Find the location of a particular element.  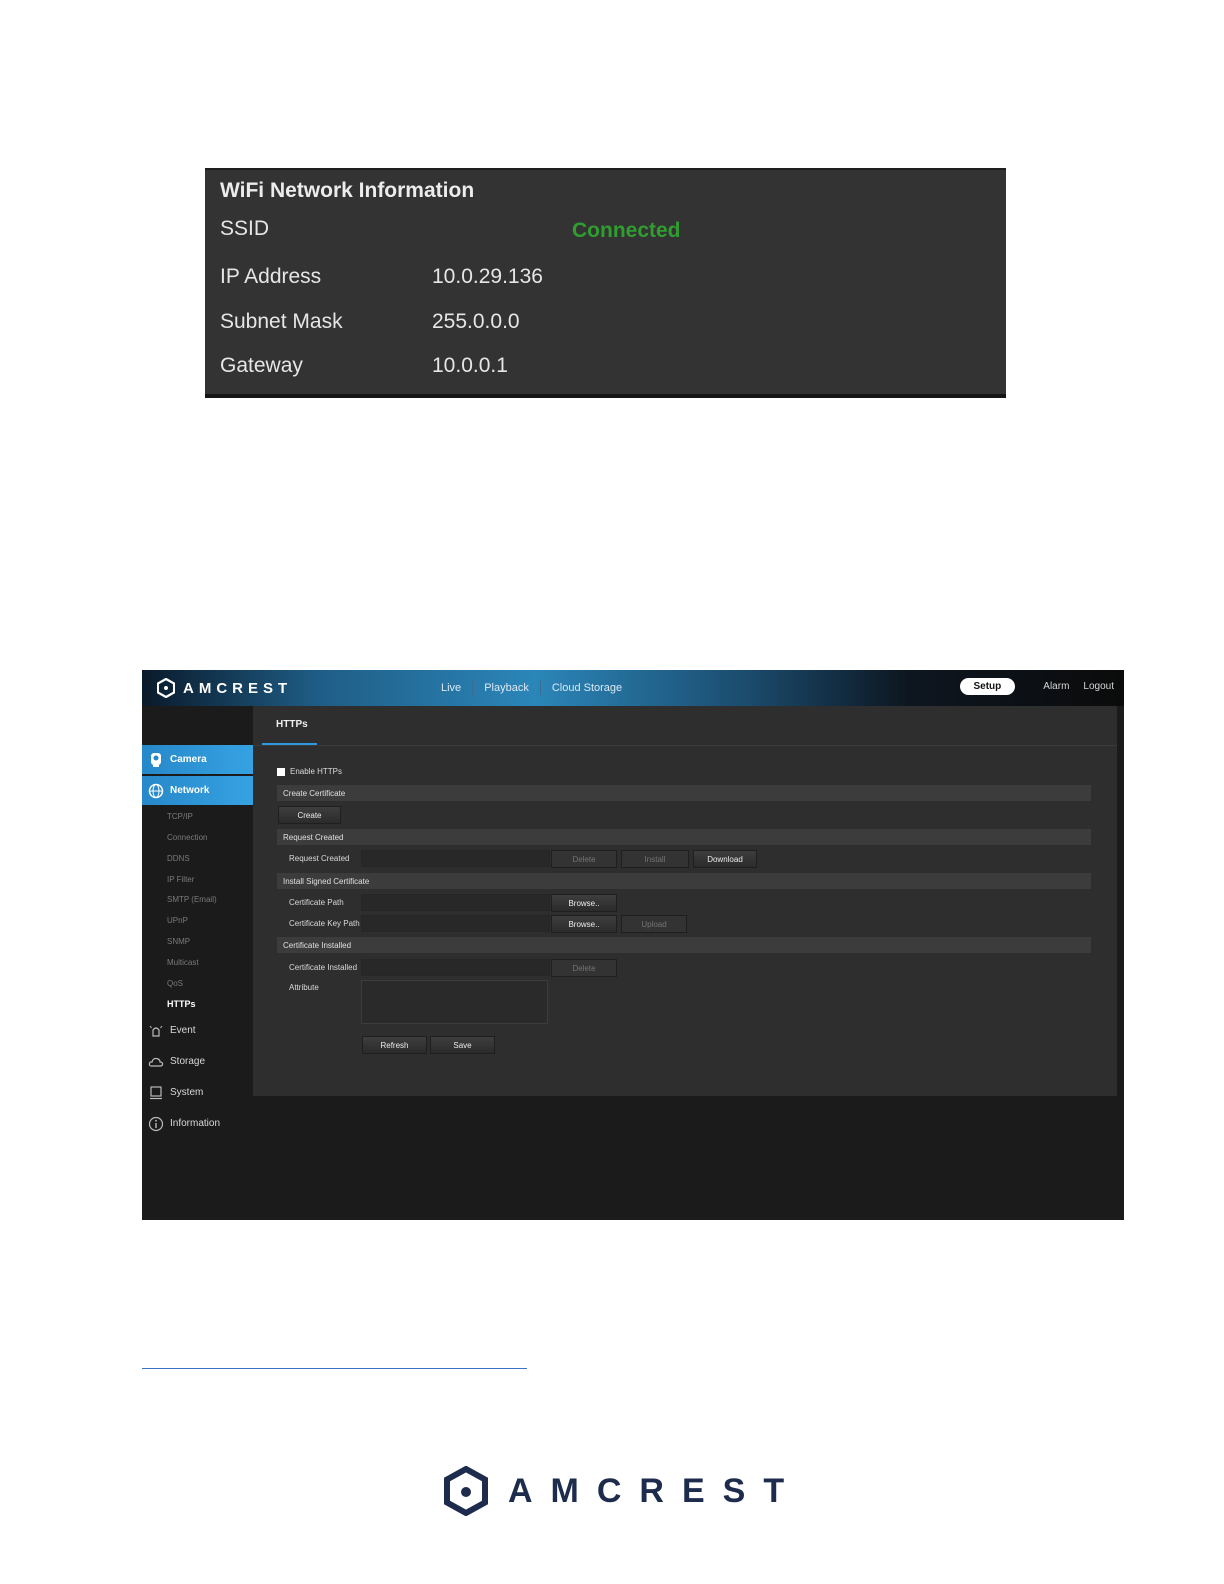

sidebar-event-label: Event is located at coordinates (183, 1030).